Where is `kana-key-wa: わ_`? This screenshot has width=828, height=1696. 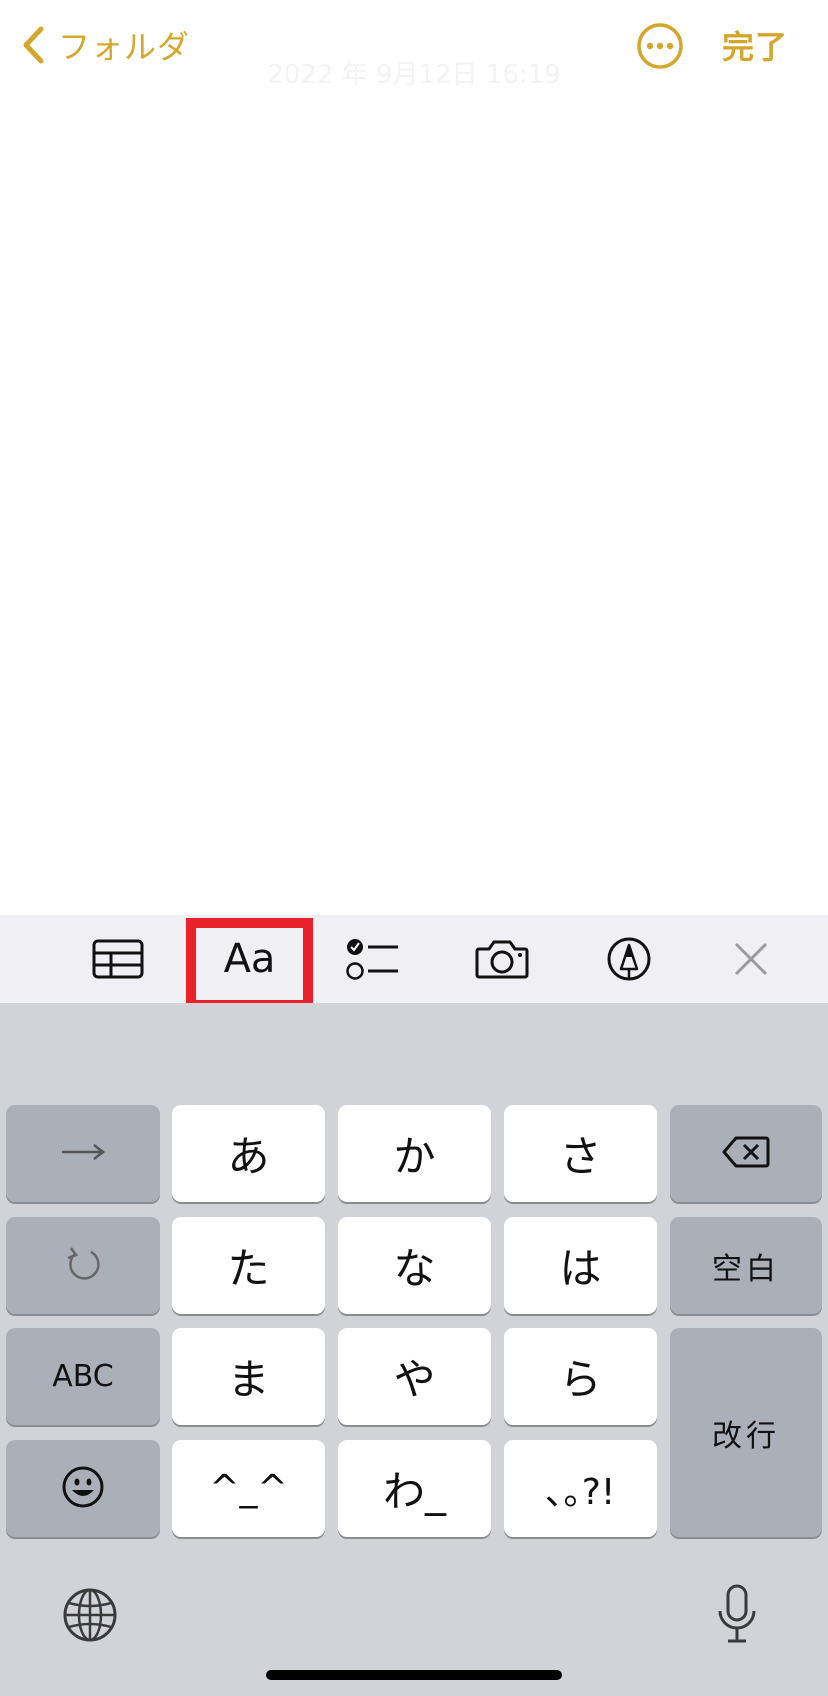 kana-key-wa: わ_ is located at coordinates (414, 1488).